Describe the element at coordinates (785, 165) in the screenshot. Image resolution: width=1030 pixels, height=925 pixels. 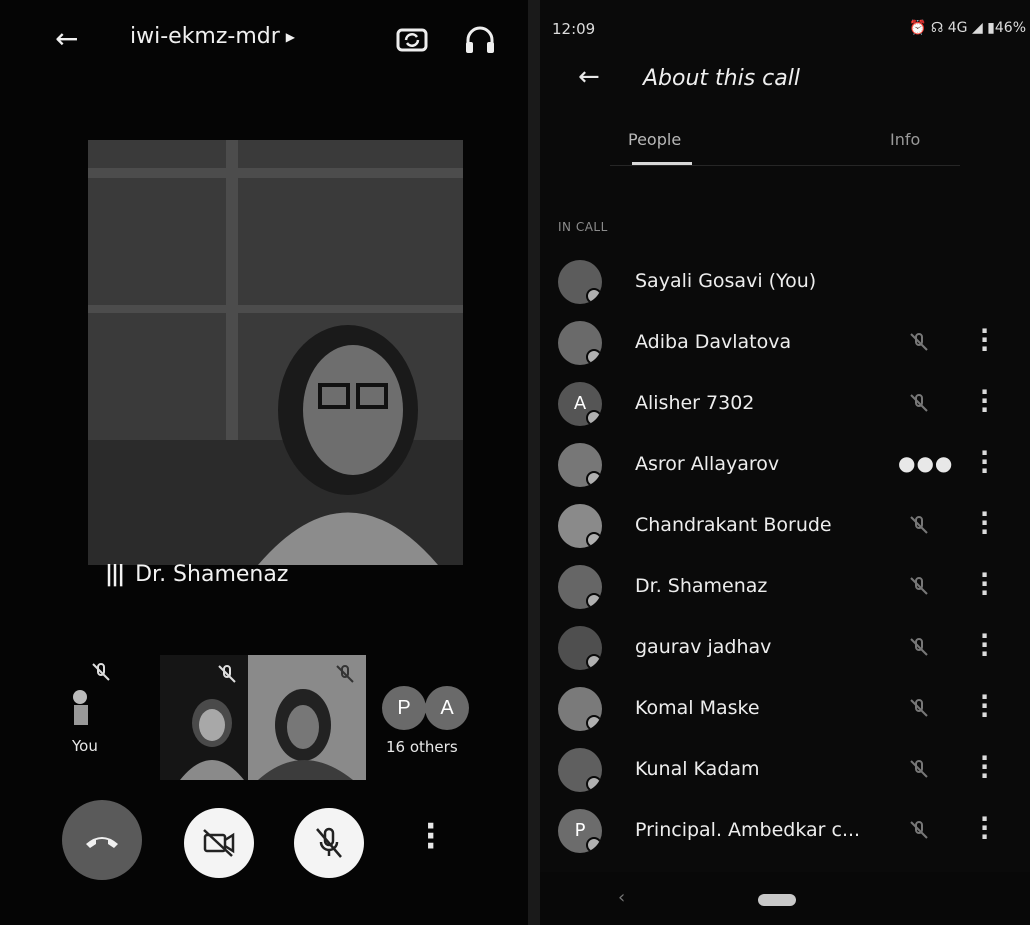
I see `tab-divider` at that location.